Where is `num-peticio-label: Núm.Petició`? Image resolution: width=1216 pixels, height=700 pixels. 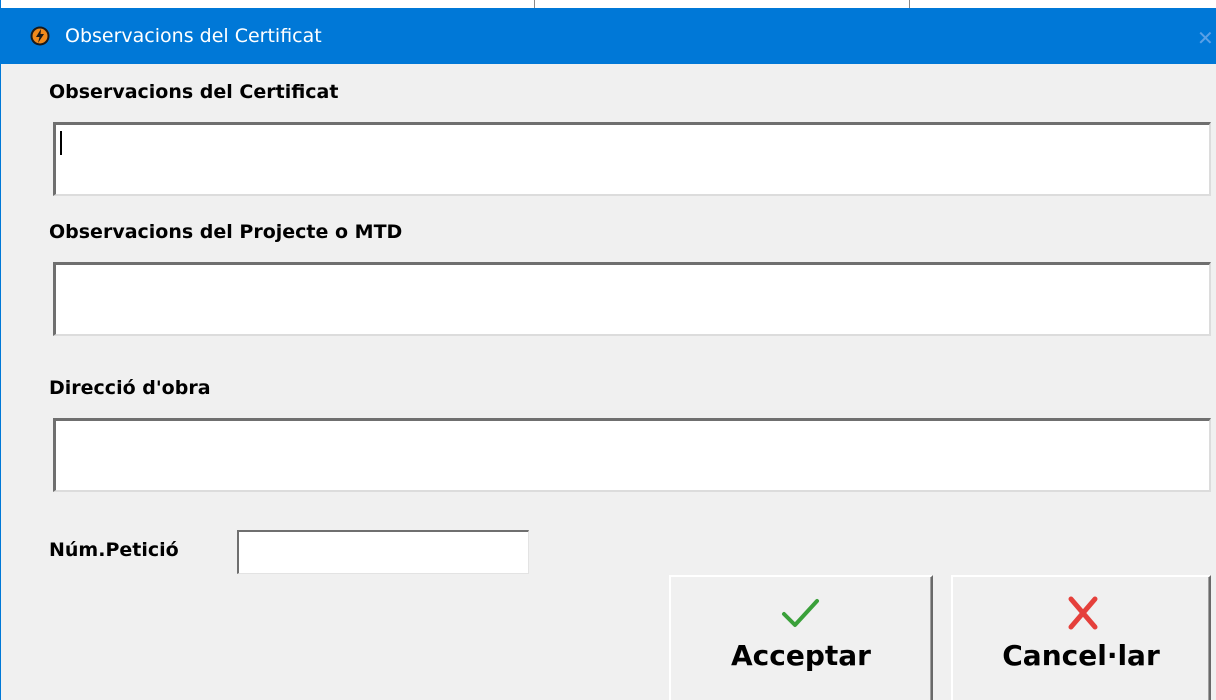
num-peticio-label: Núm.Petició is located at coordinates (114, 550).